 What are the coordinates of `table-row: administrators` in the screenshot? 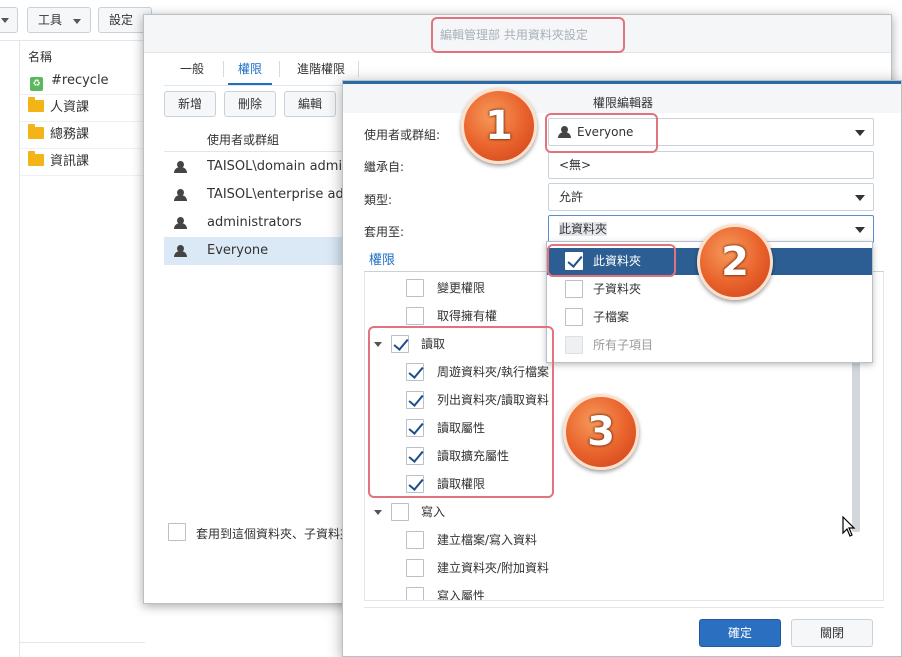 It's located at (259, 223).